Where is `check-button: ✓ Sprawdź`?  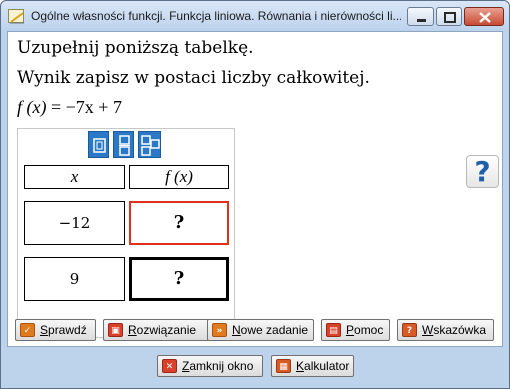
check-button: ✓ Sprawdź is located at coordinates (55, 330).